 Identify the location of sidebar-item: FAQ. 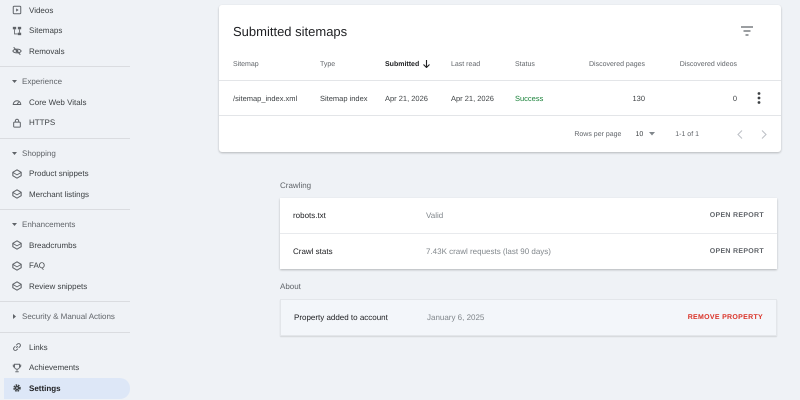
(67, 266).